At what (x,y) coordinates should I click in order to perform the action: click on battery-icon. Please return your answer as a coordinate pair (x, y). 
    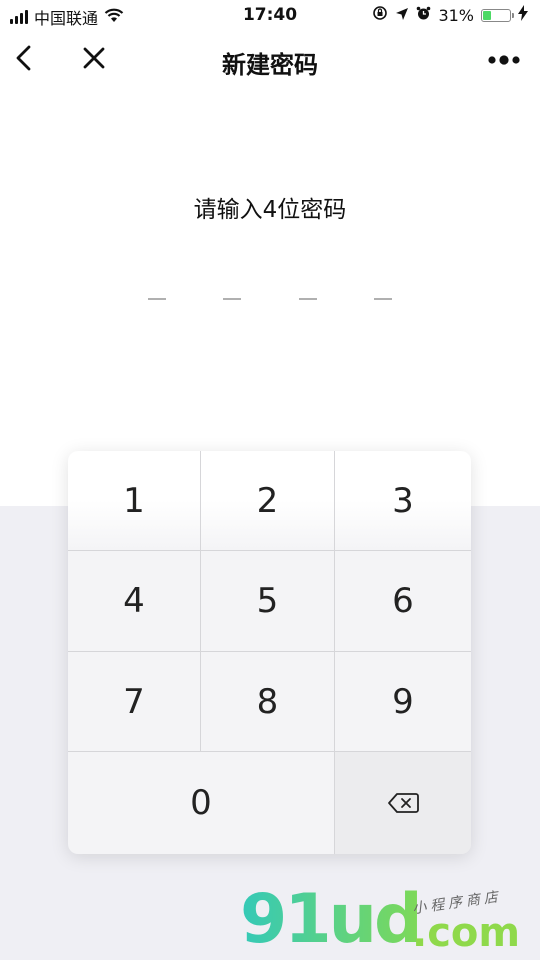
    Looking at the image, I should click on (497, 15).